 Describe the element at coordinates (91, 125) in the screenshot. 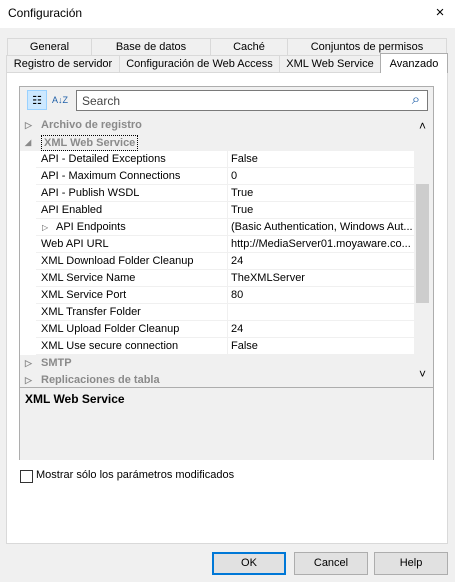

I see `category-label: Archivo de registro` at that location.